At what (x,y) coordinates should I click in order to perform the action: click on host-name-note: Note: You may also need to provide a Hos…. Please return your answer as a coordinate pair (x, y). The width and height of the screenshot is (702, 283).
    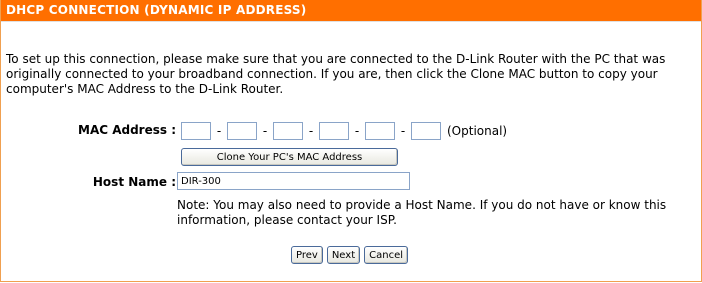
    Looking at the image, I should click on (422, 212).